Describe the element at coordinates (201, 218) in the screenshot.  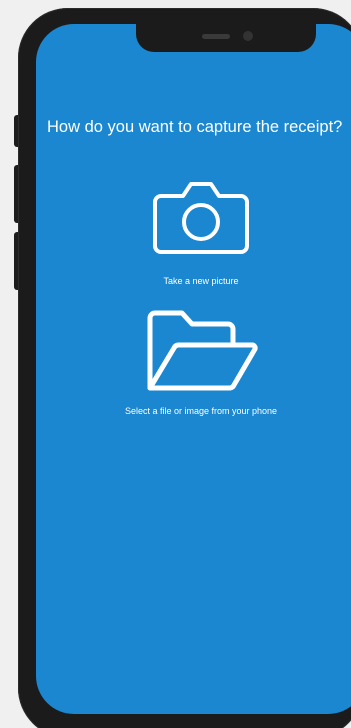
I see `camera-icon` at that location.